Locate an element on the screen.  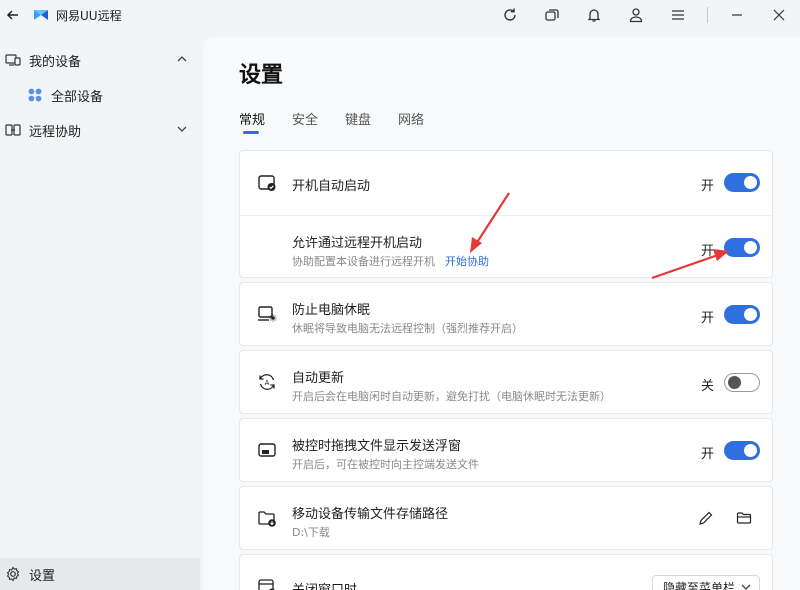
settings-card-close-window: 关闭窗口时 隐藏至菜单栏 is located at coordinates (506, 572).